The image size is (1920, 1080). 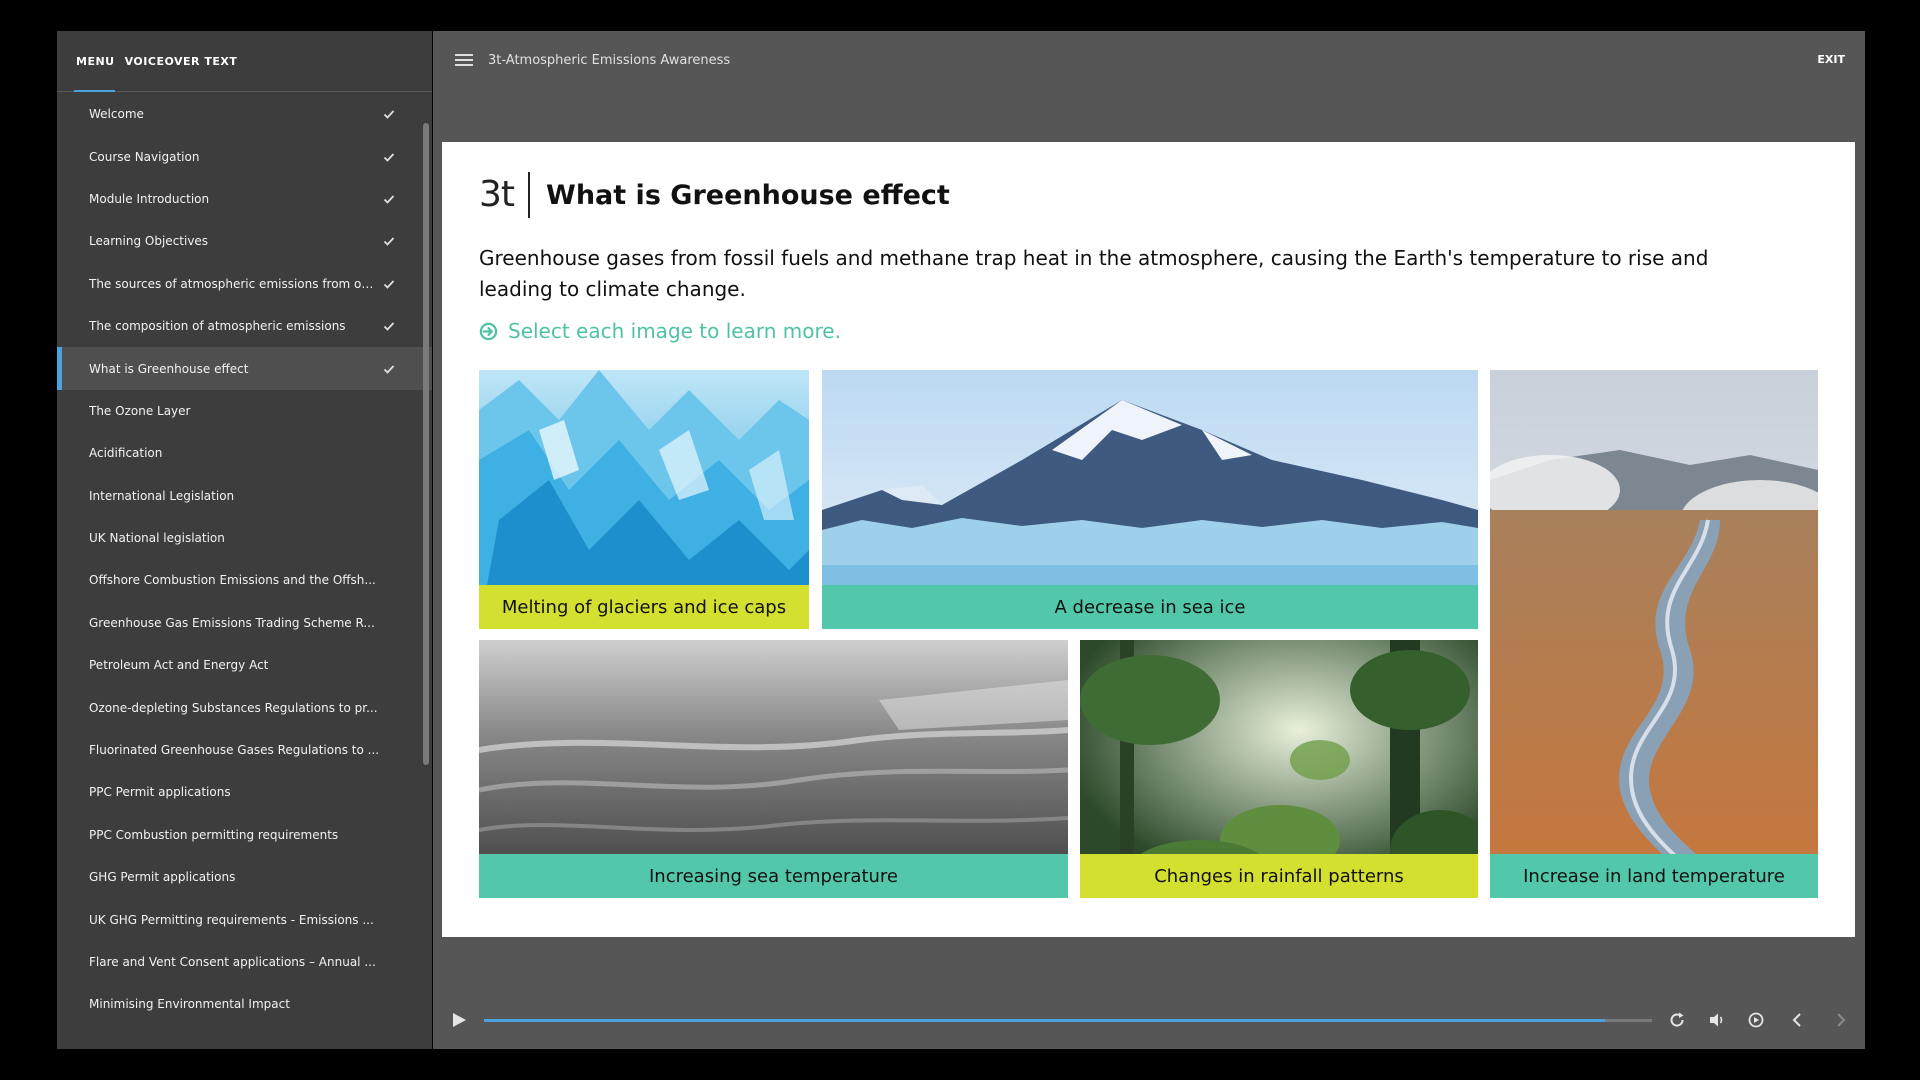 I want to click on slide-header: 3t What is Greenhouse effect, so click(x=714, y=195).